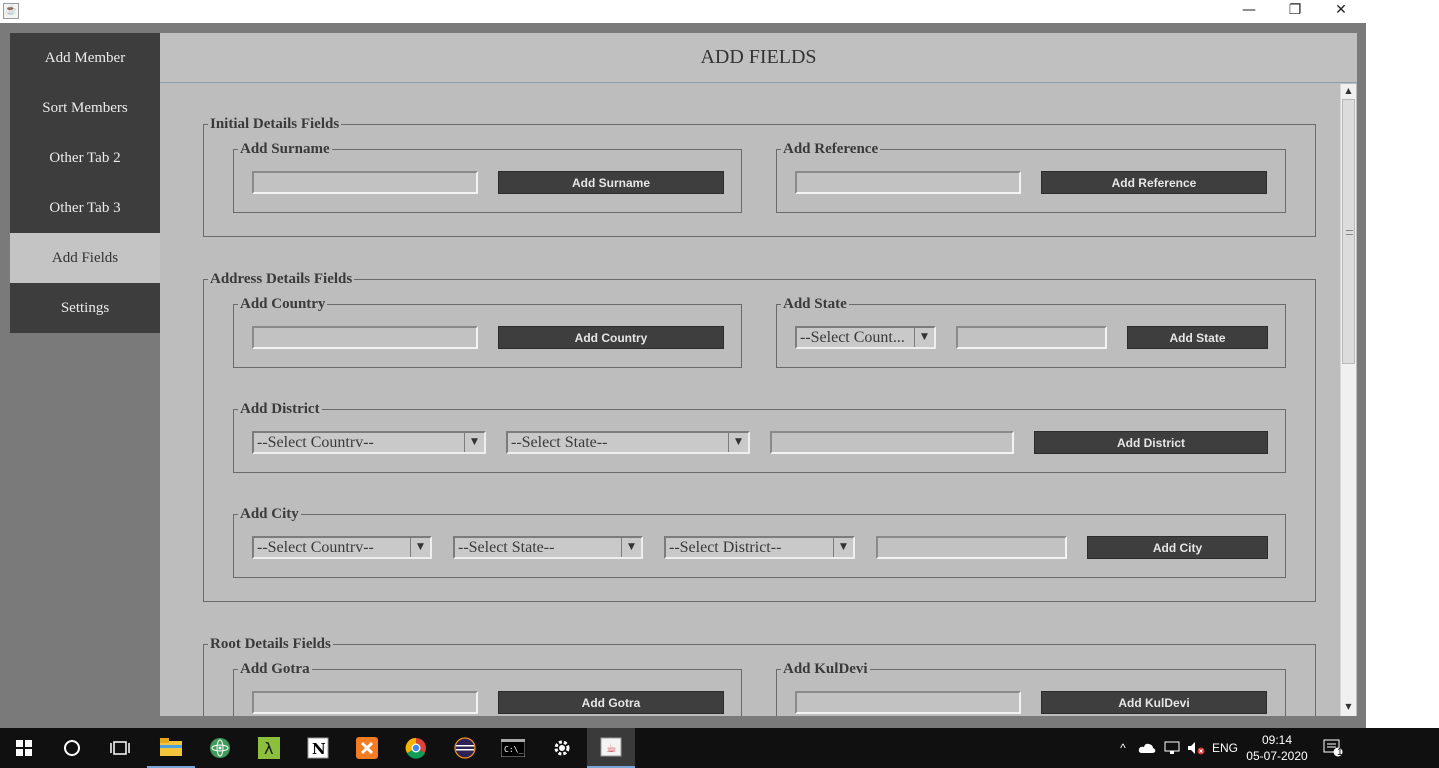 Image resolution: width=1439 pixels, height=768 pixels. I want to click on country-input, so click(365, 337).